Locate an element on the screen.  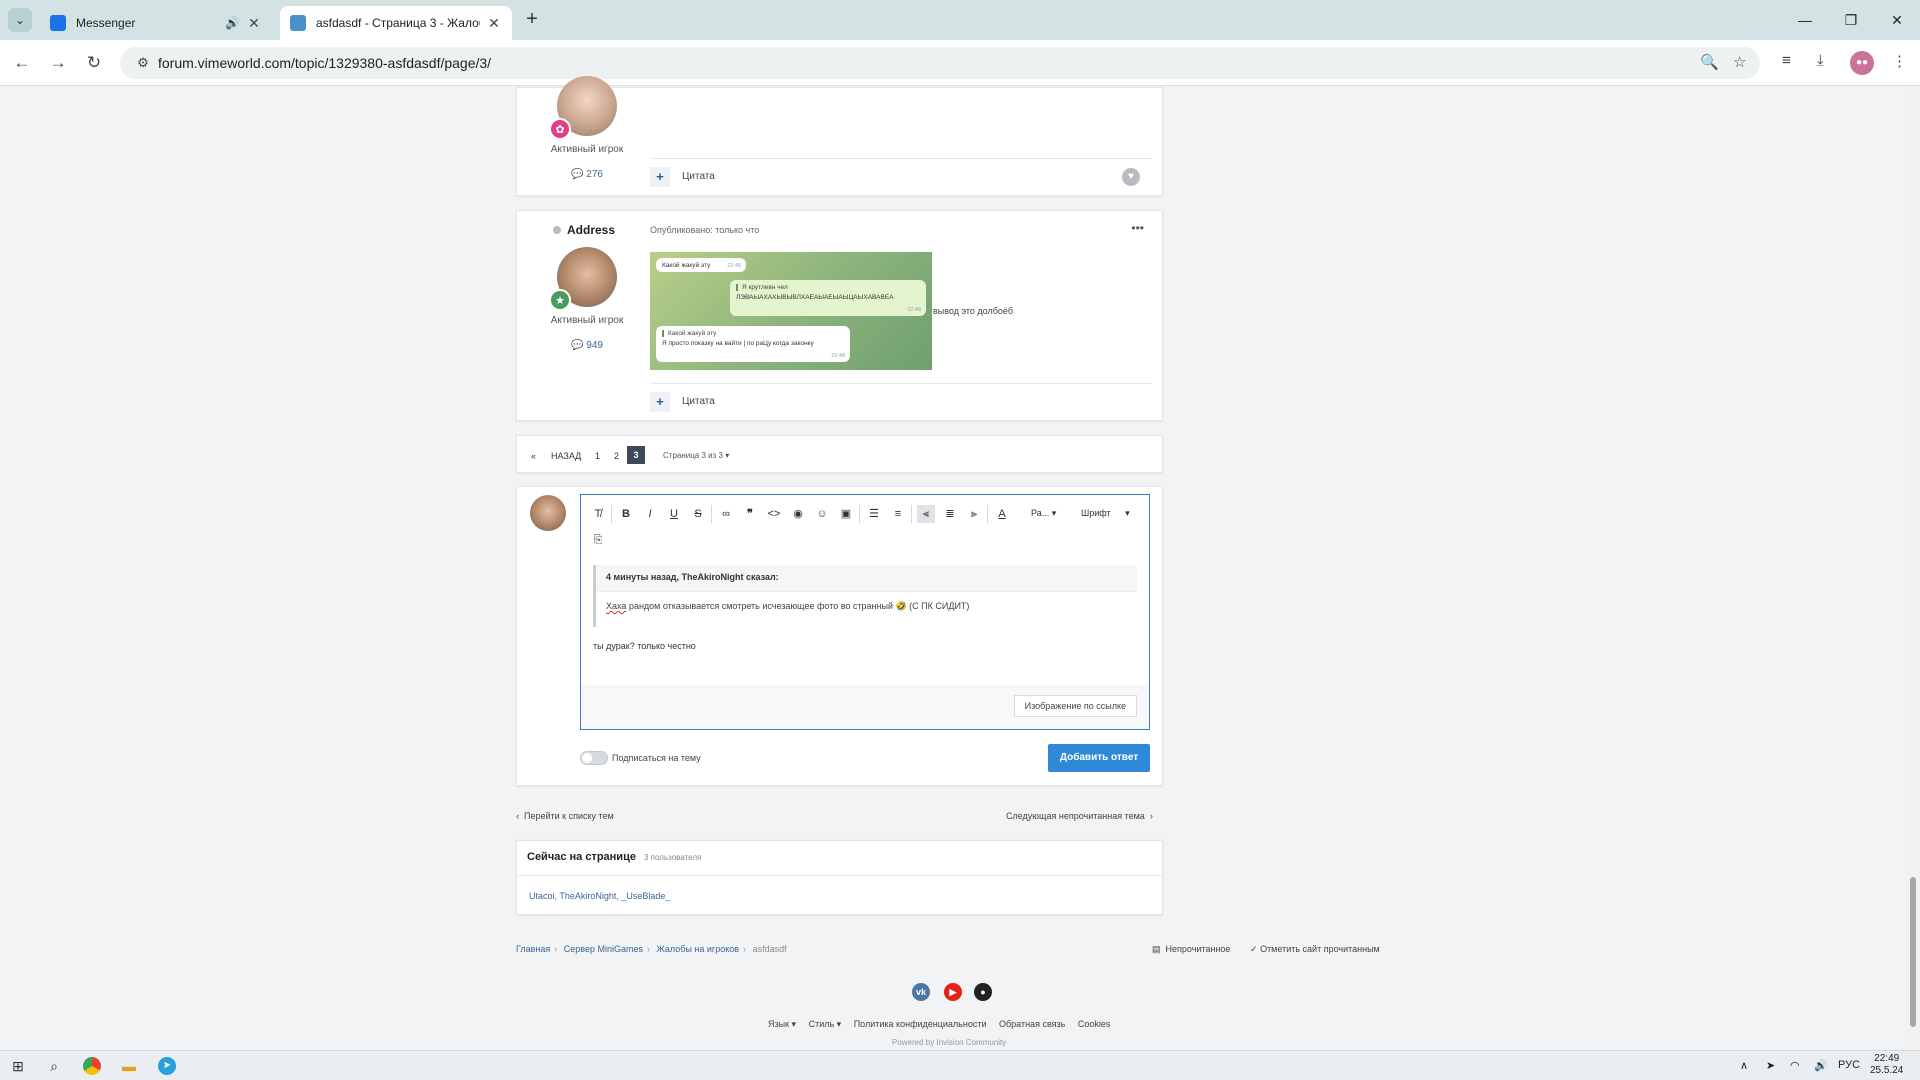
online-count: 3 пользователя is located at coordinates (673, 857).